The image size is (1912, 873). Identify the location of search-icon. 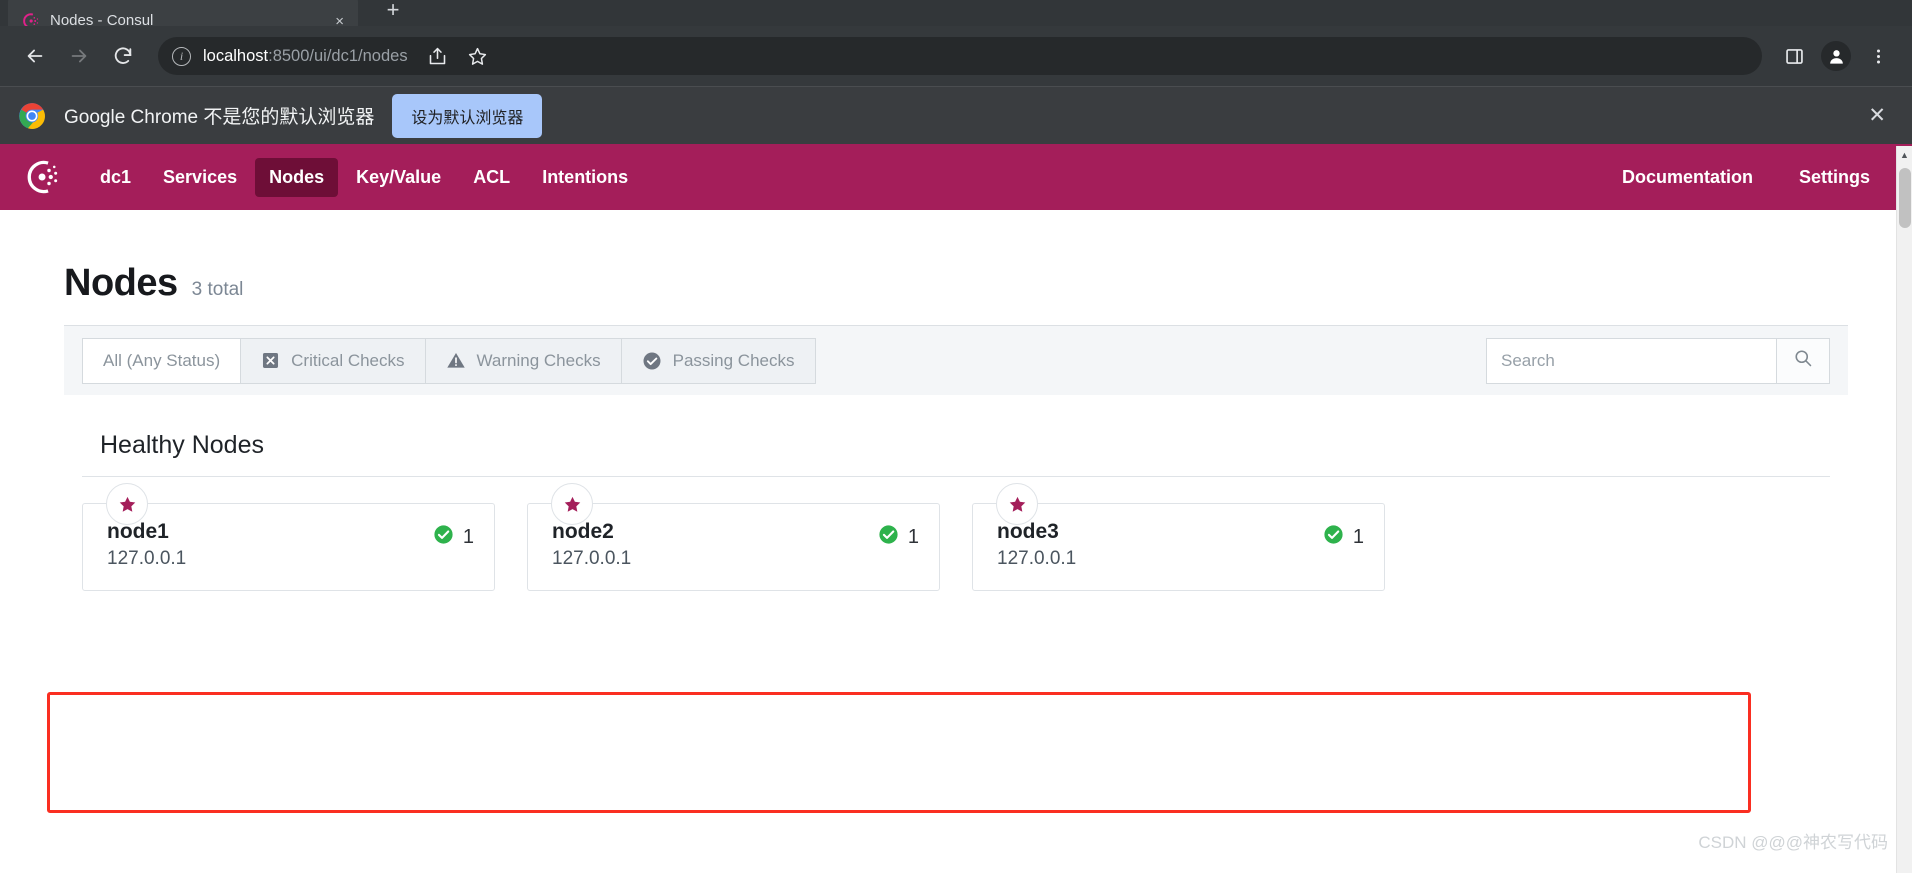
(1803, 360).